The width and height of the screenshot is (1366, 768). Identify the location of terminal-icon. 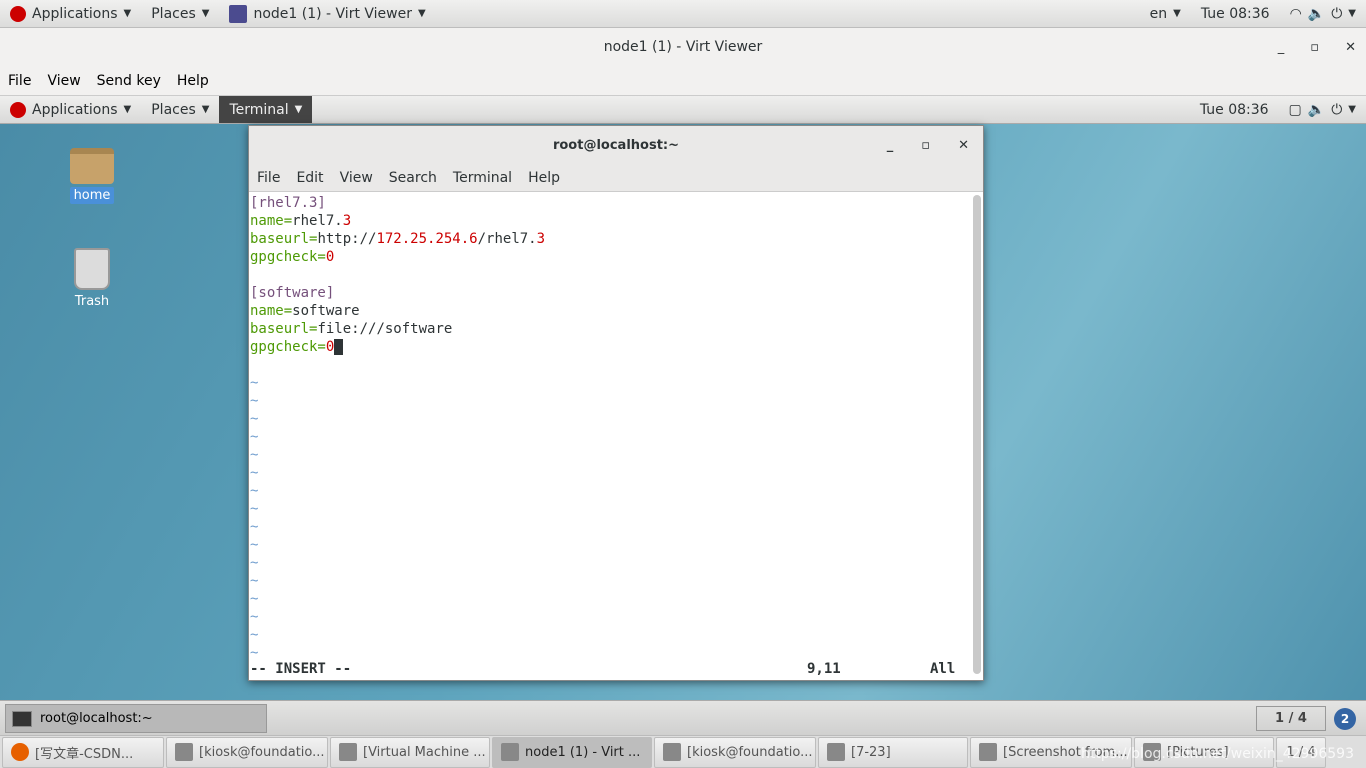
(22, 718).